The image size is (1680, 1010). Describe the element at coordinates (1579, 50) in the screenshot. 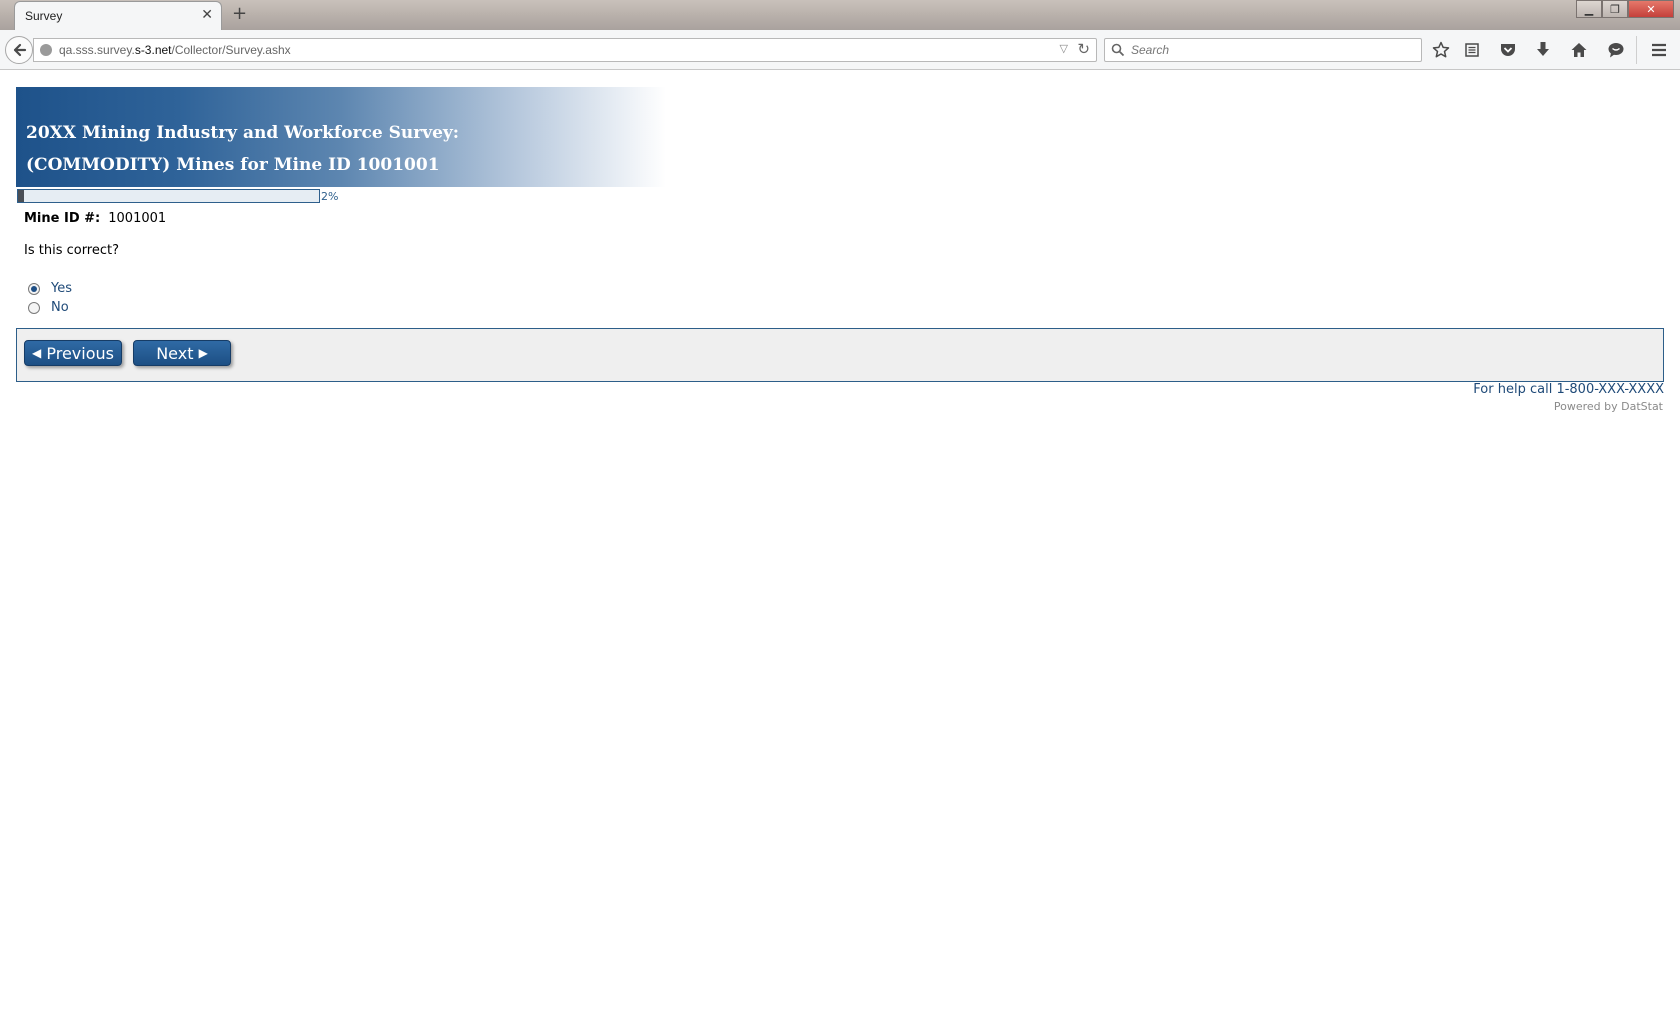

I see `home-icon` at that location.